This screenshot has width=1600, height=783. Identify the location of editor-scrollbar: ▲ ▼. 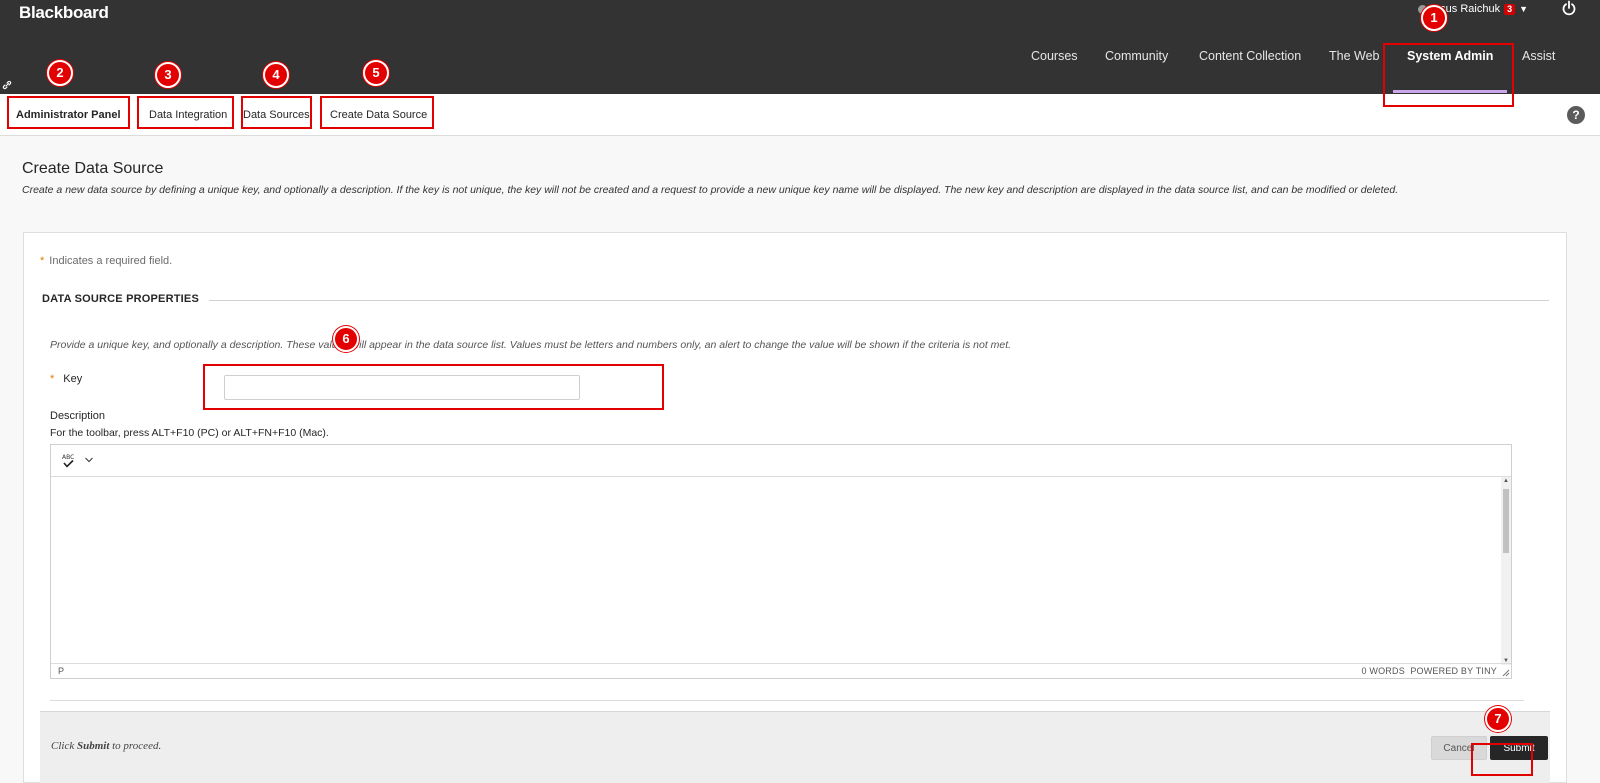
(1506, 571).